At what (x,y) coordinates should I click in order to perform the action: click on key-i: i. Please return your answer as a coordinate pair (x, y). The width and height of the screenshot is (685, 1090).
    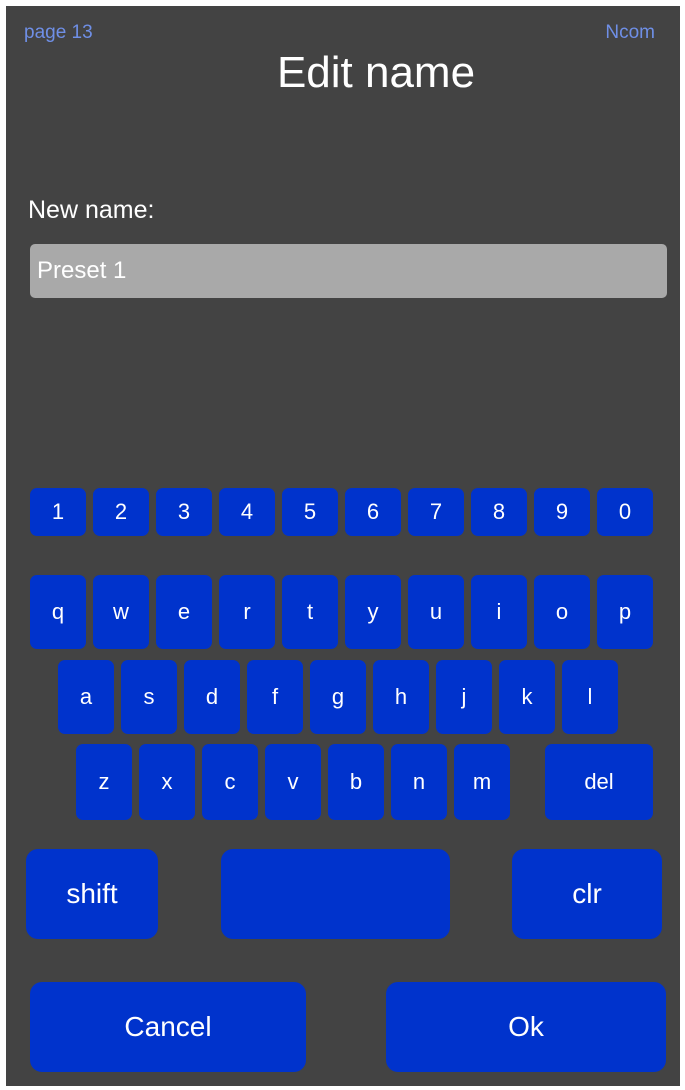
    Looking at the image, I should click on (499, 612).